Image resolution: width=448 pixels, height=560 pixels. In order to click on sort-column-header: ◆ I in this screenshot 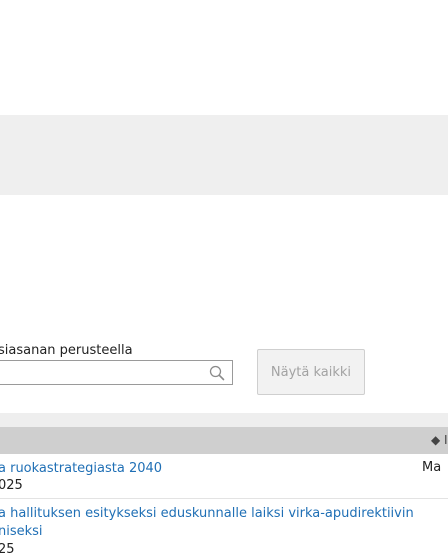, I will do `click(439, 440)`.